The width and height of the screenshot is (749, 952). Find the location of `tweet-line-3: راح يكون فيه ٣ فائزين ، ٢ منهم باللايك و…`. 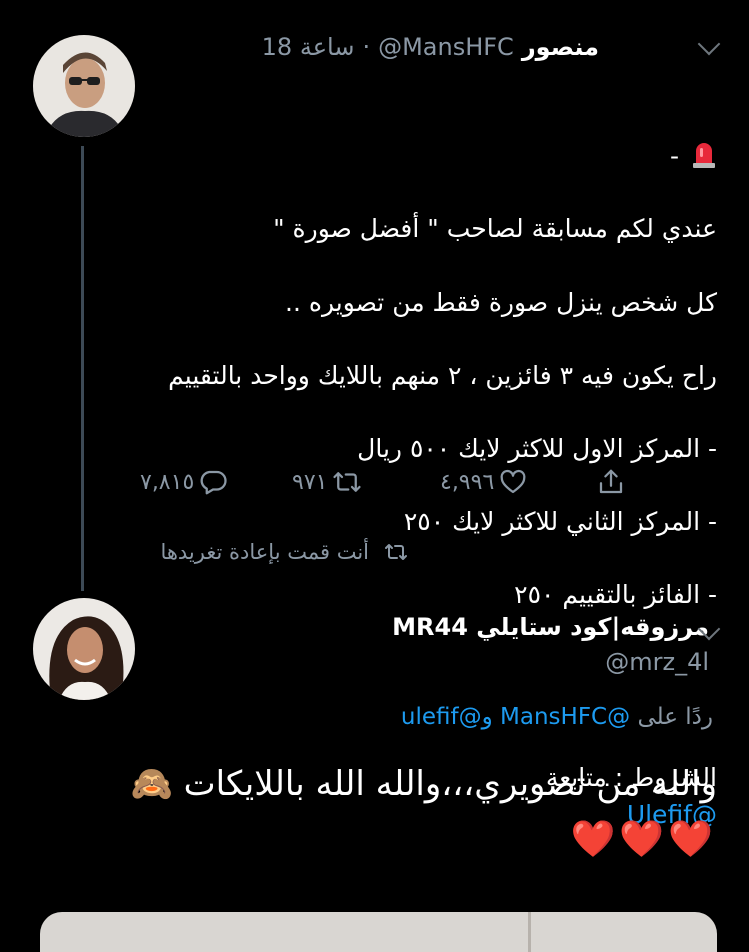

tweet-line-3: راح يكون فيه ٣ فائزين ، ٢ منهم باللايك و… is located at coordinates (442, 375).